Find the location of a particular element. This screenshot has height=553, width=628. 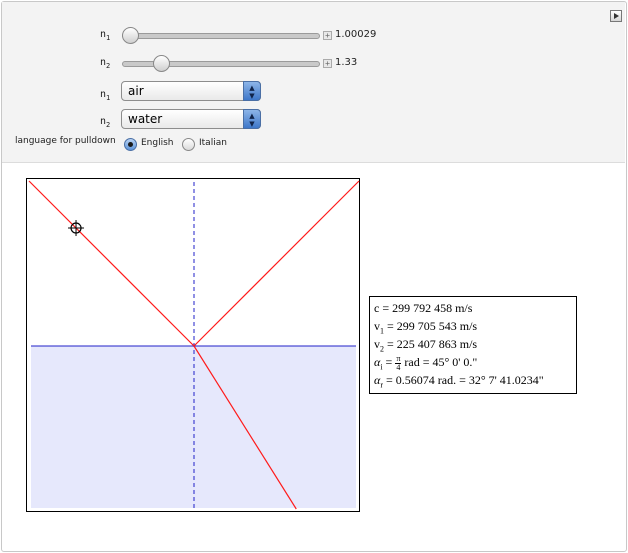

n2-slider-label: n2 is located at coordinates (105, 63).